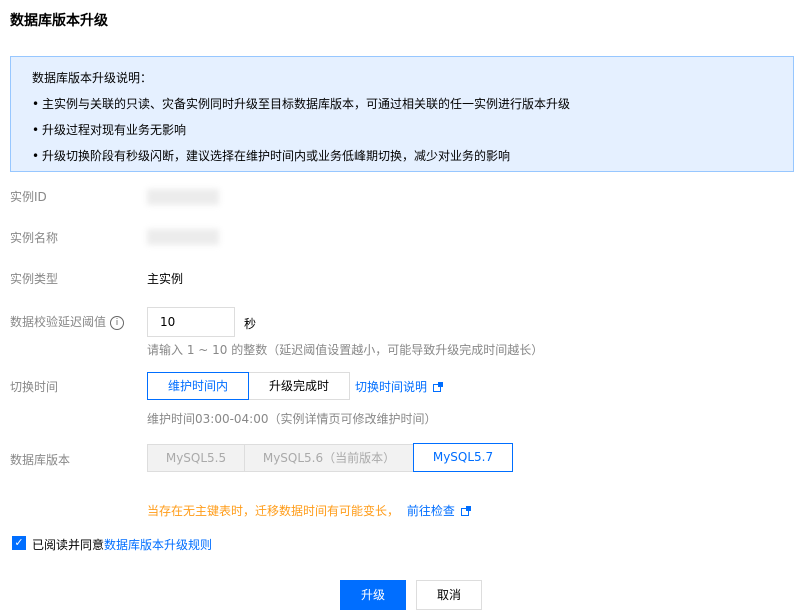  Describe the element at coordinates (271, 156) in the screenshot. I see `notice-item: • 升级切换阶段有秒级闪断，建议选择在维护时间内或业务低峰期切换，减少对业务的影响` at that location.